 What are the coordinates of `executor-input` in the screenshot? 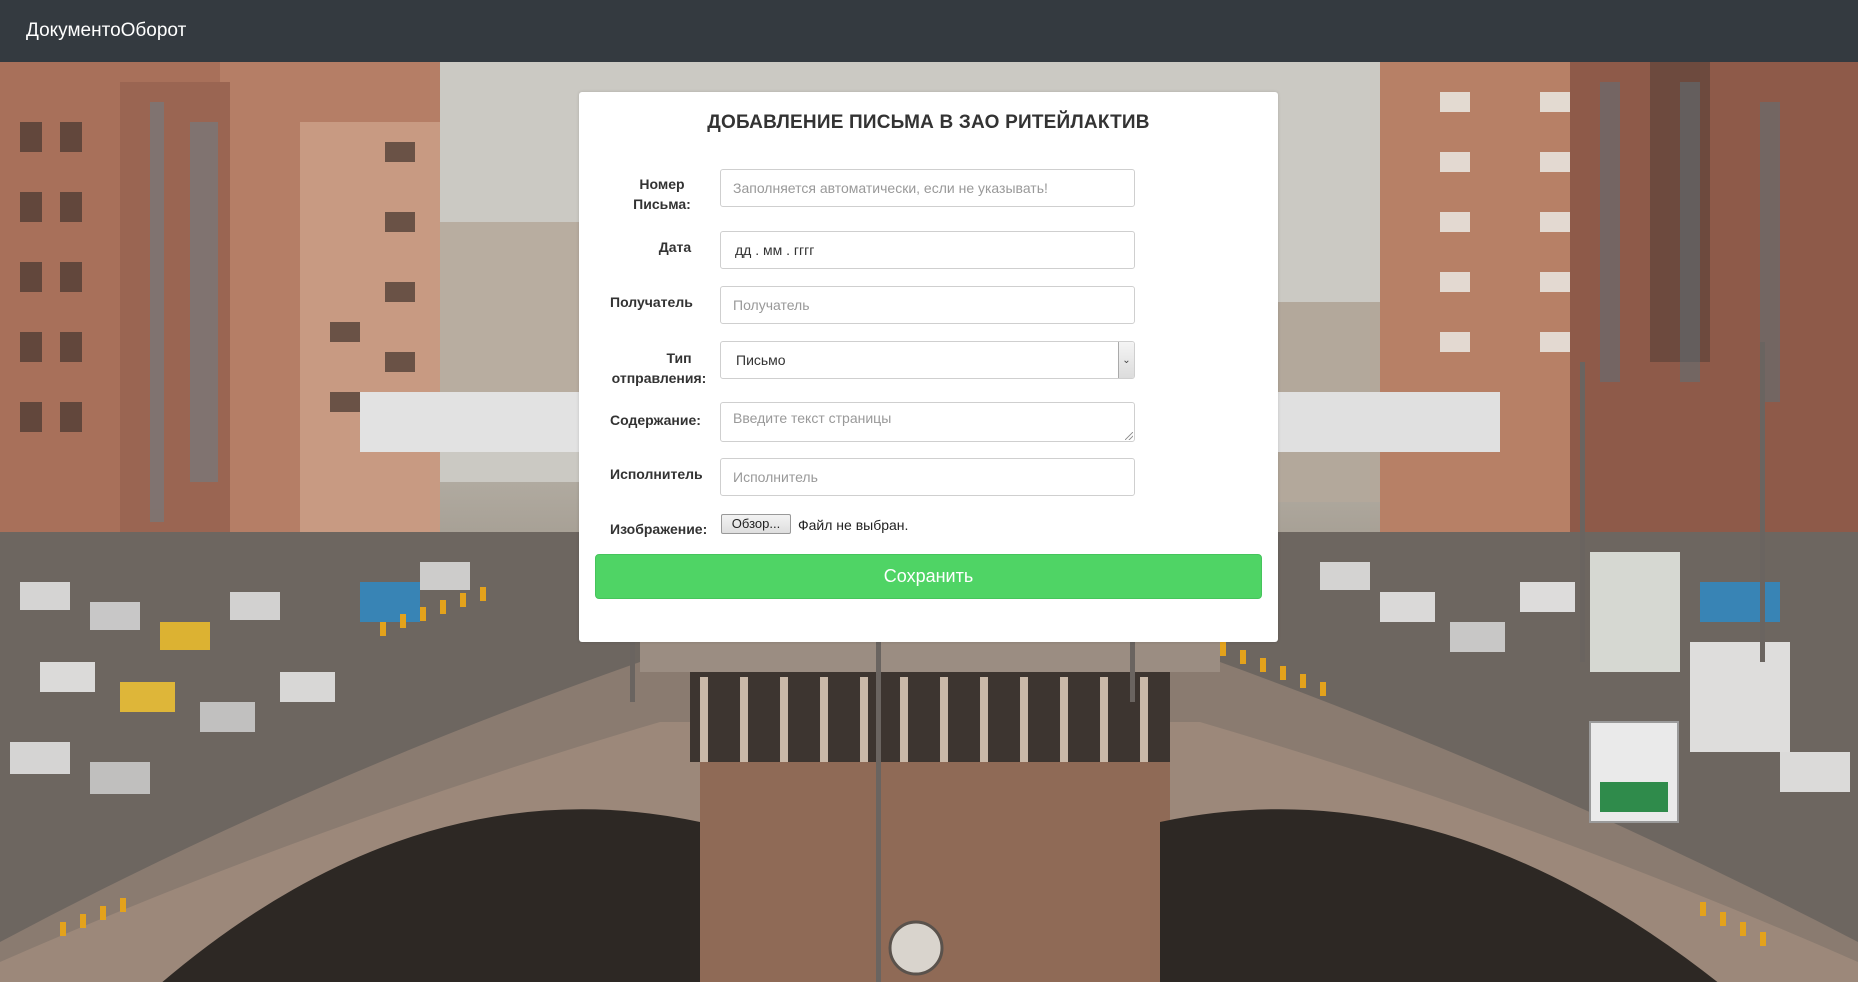 It's located at (927, 477).